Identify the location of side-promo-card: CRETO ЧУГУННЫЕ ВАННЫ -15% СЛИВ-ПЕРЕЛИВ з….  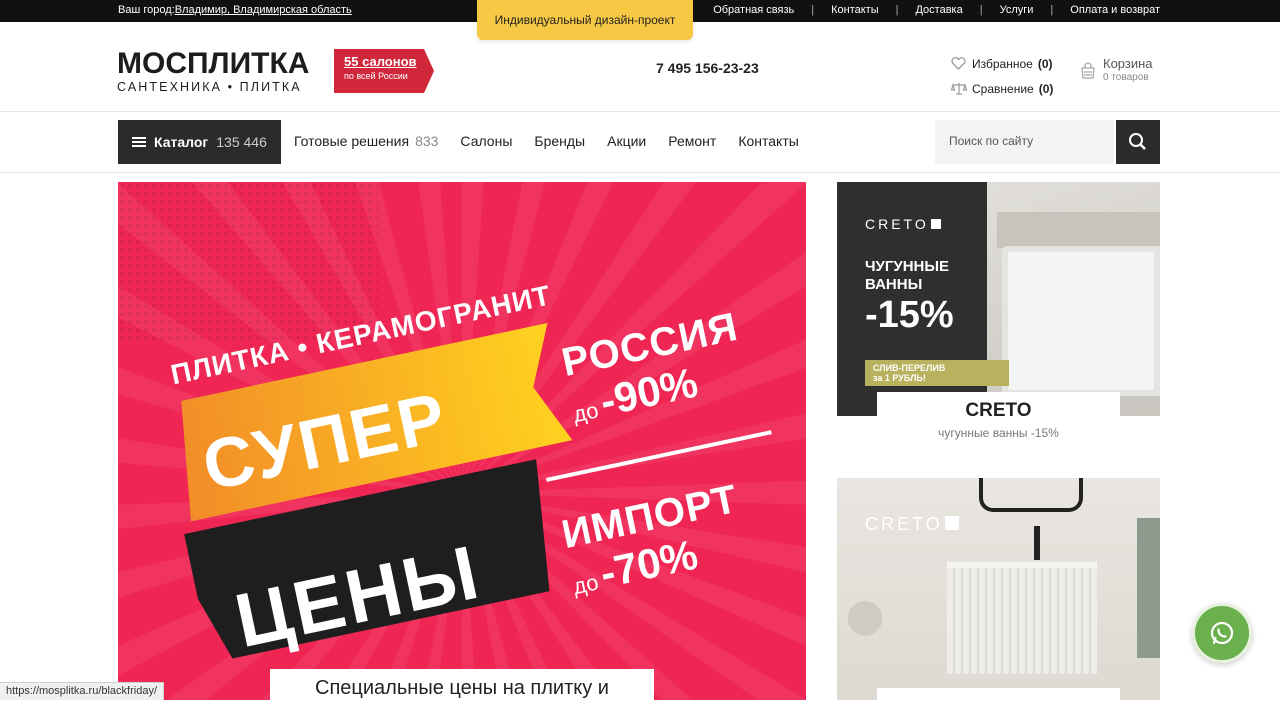
(998, 312).